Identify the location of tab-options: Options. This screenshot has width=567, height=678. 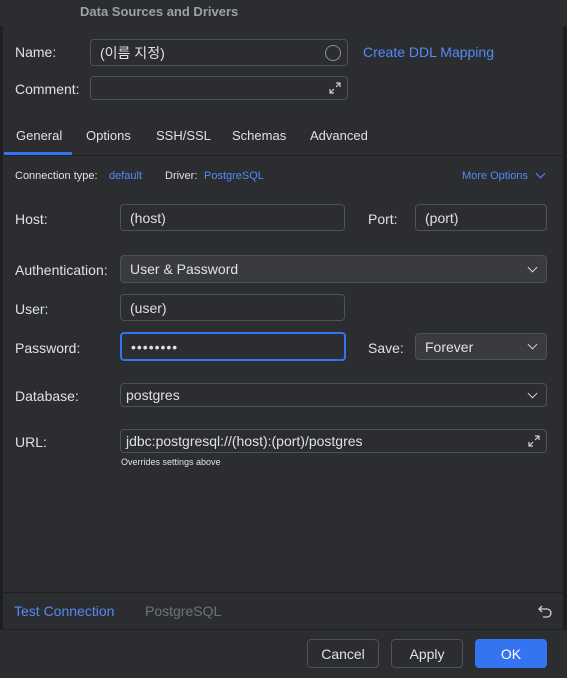
(108, 135).